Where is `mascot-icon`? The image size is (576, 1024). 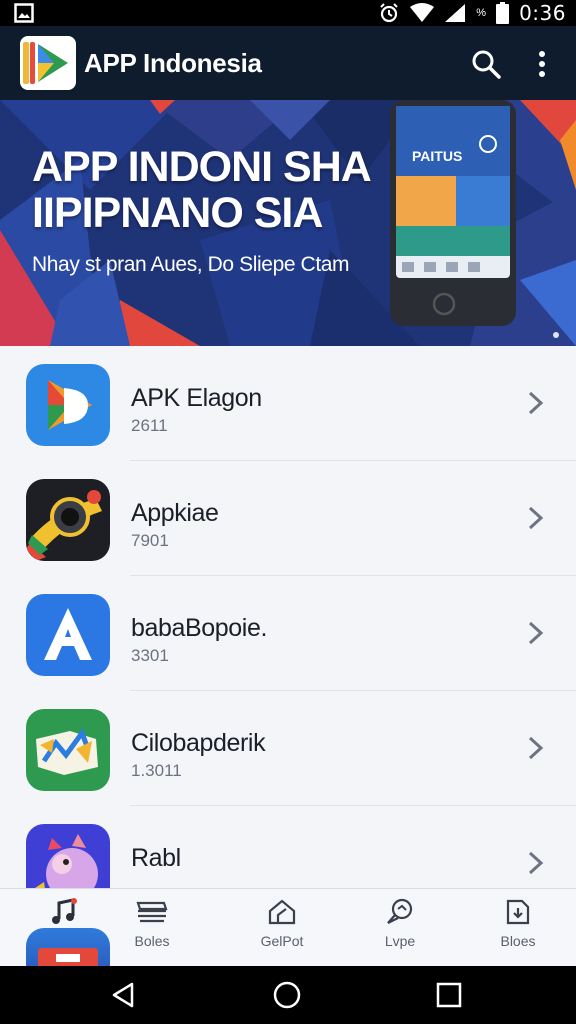
mascot-icon is located at coordinates (68, 856).